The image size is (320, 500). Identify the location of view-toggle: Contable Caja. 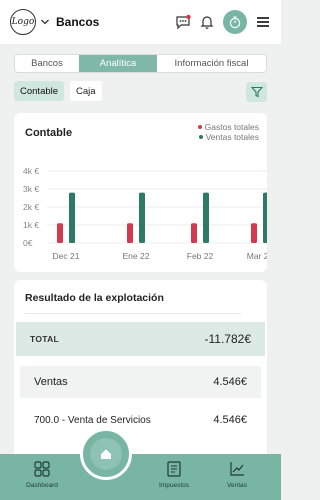
(58, 91).